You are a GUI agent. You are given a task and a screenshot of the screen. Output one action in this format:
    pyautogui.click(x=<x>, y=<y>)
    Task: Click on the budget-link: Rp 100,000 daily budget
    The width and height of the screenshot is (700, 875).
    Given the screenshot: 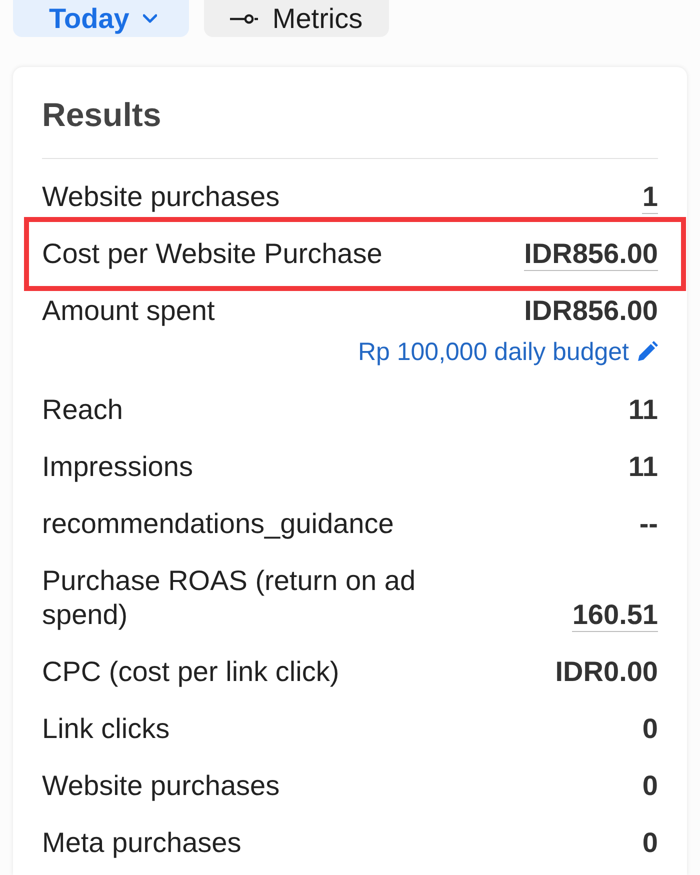 What is the action you would take?
    pyautogui.click(x=508, y=352)
    